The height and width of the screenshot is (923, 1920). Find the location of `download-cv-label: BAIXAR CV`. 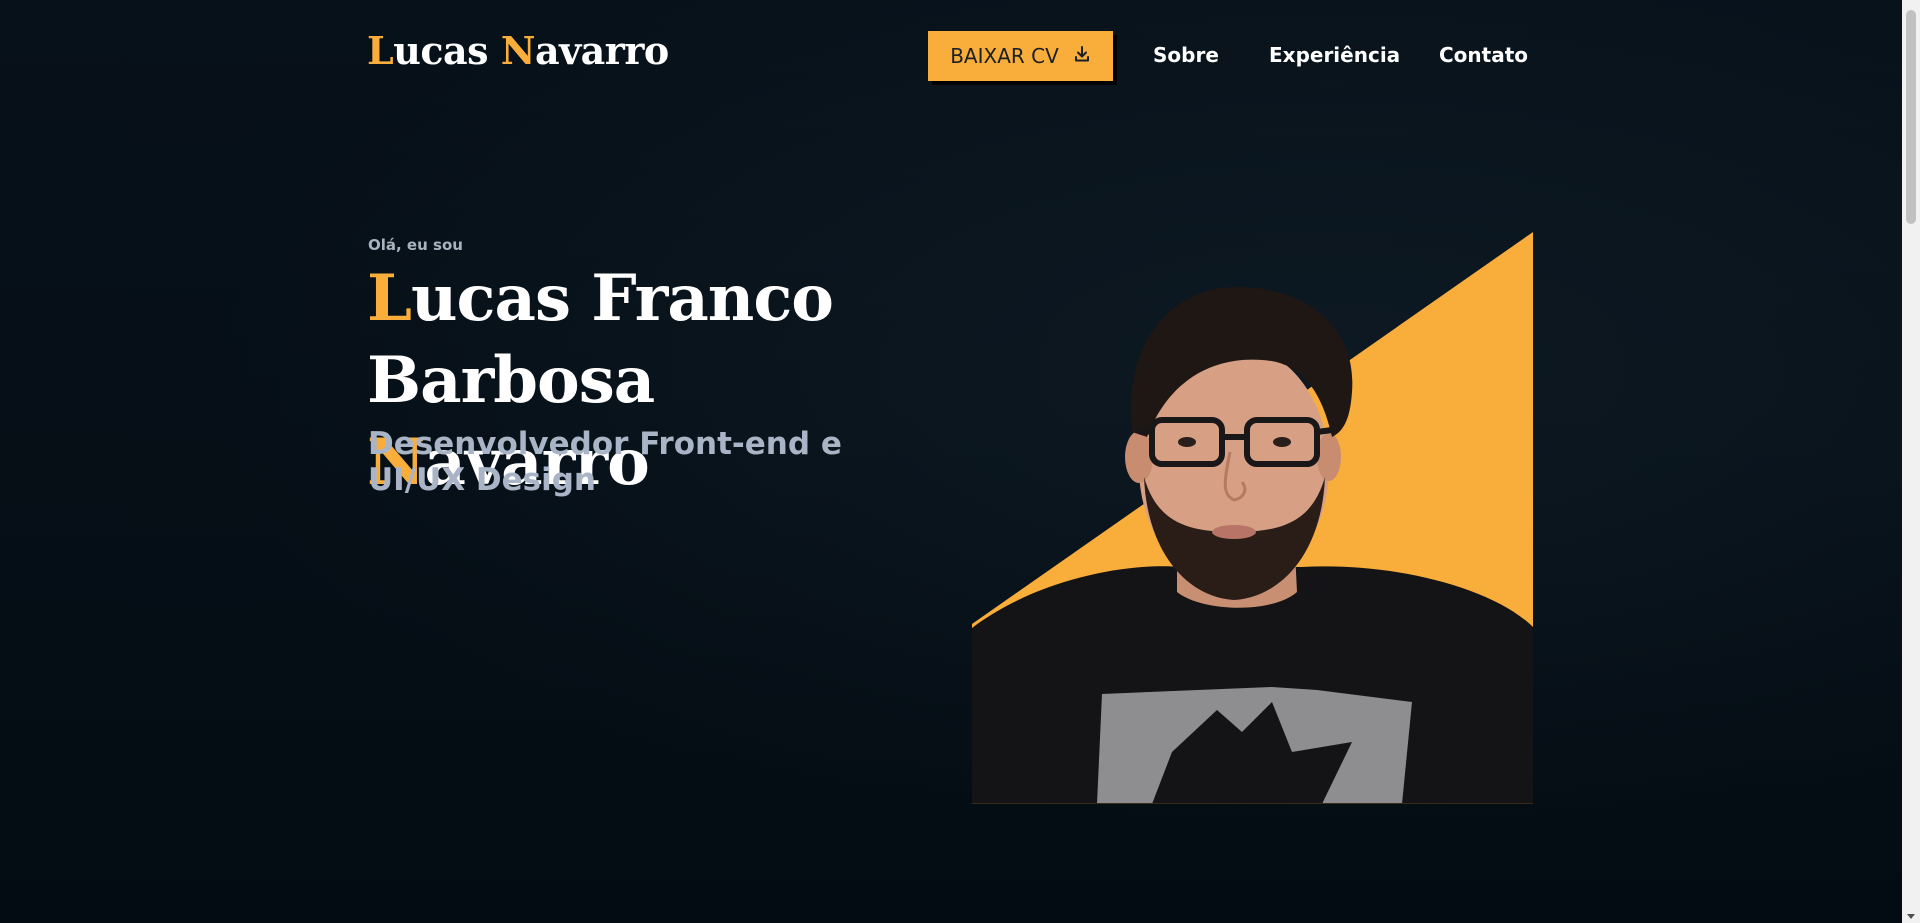

download-cv-label: BAIXAR CV is located at coordinates (1004, 56).